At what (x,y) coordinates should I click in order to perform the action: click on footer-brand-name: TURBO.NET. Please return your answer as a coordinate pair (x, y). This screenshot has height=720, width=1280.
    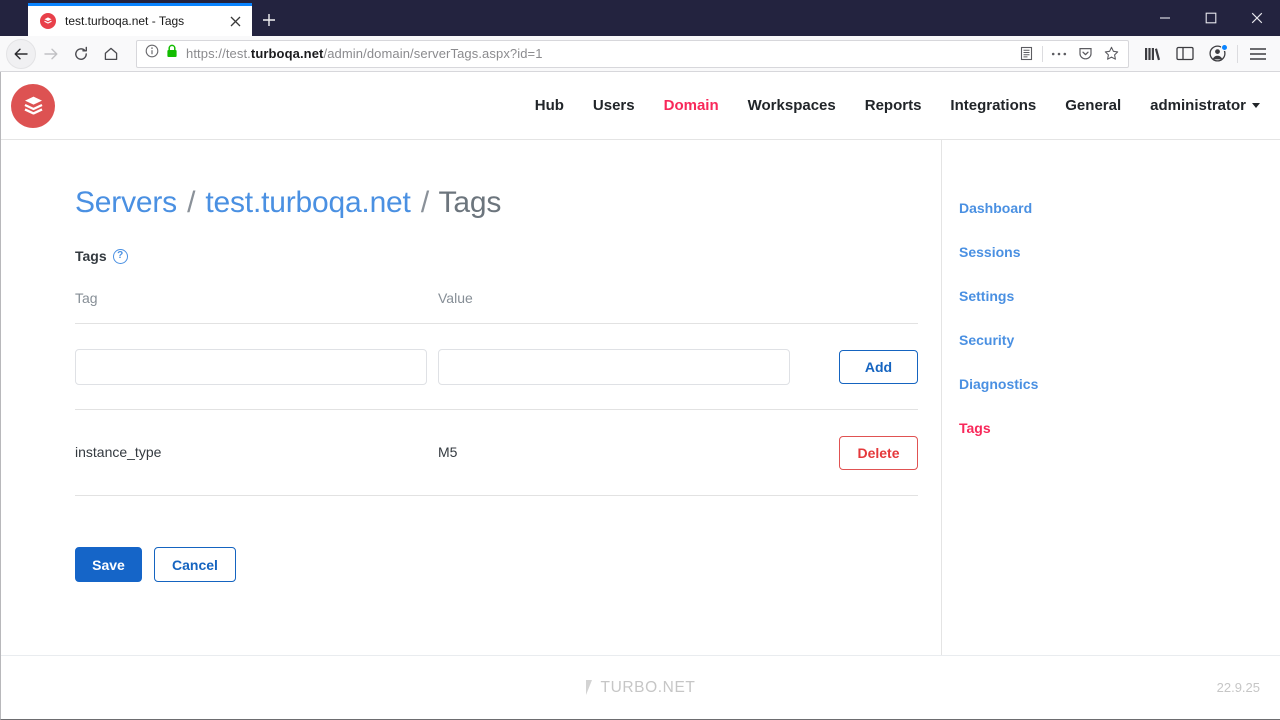
    Looking at the image, I should click on (648, 687).